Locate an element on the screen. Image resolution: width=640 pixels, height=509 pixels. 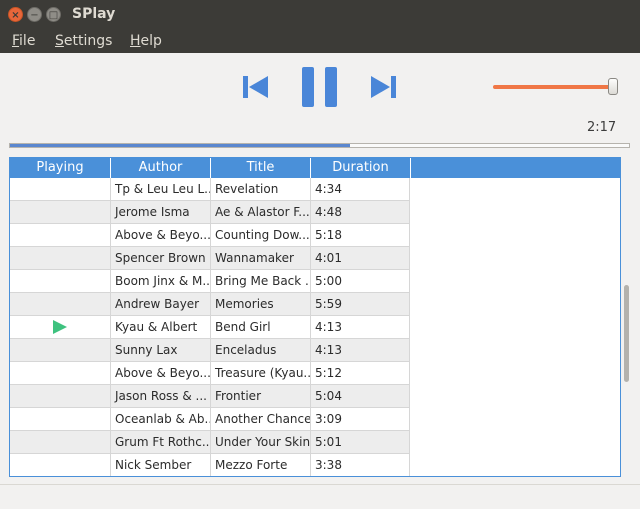
skip-previous-icon is located at coordinates (255, 87).